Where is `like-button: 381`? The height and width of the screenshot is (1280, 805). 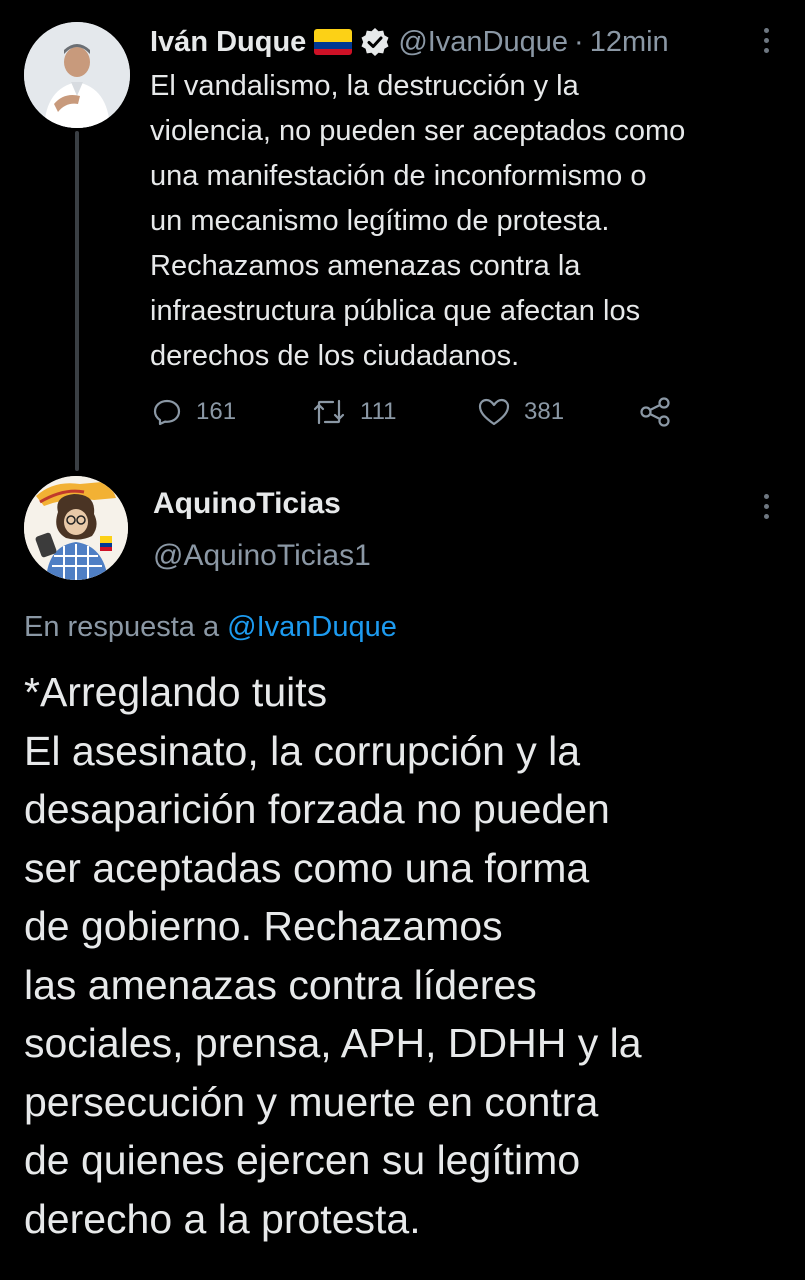
like-button: 381 is located at coordinates (521, 412).